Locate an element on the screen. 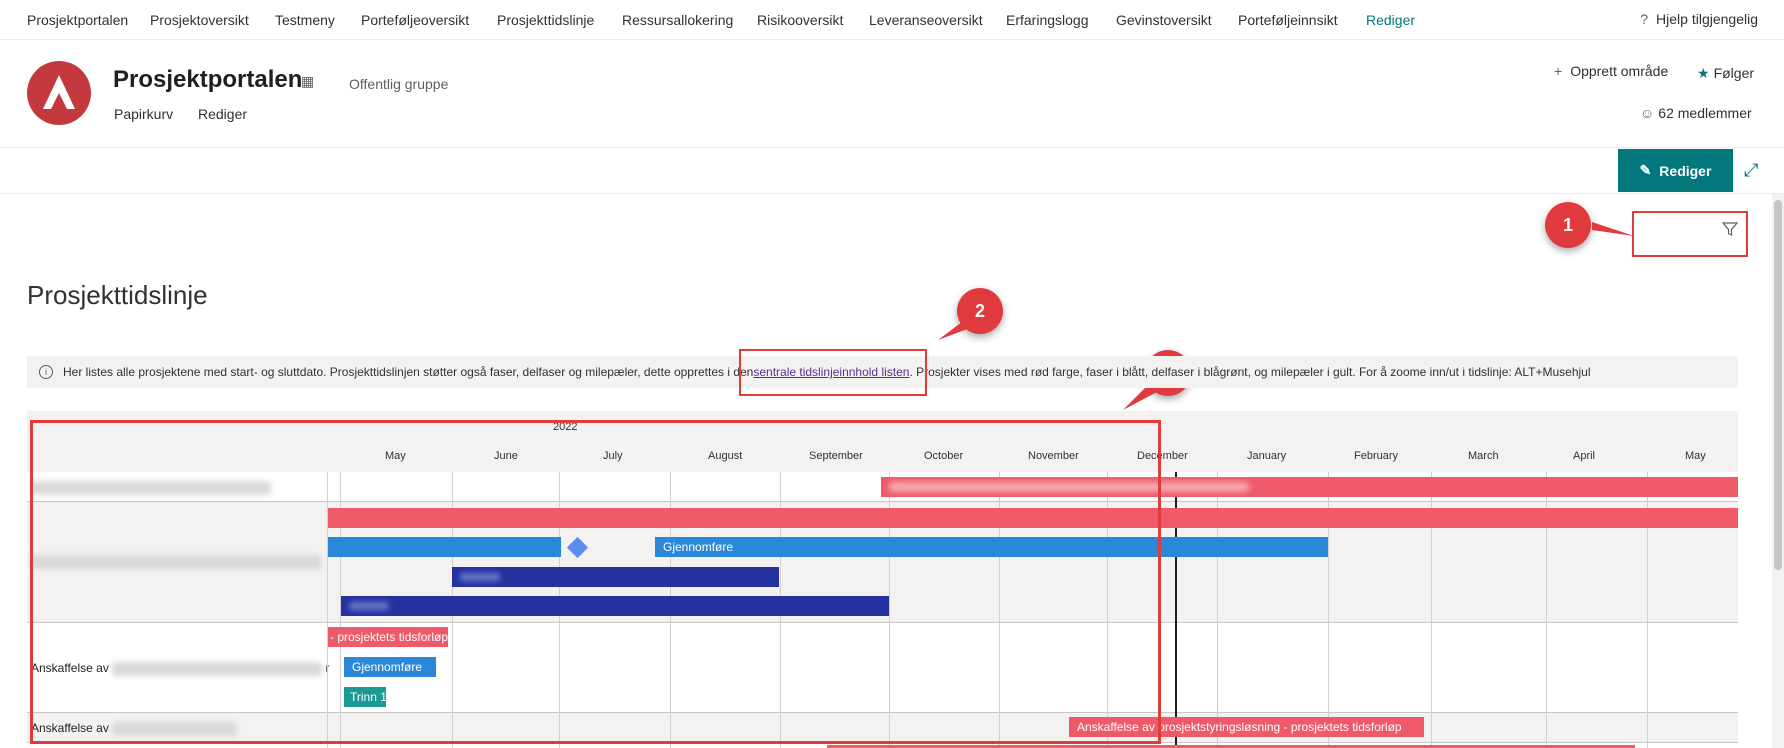 This screenshot has height=748, width=1784. command-bar: ✎ Rediger ⤢ is located at coordinates (892, 171).